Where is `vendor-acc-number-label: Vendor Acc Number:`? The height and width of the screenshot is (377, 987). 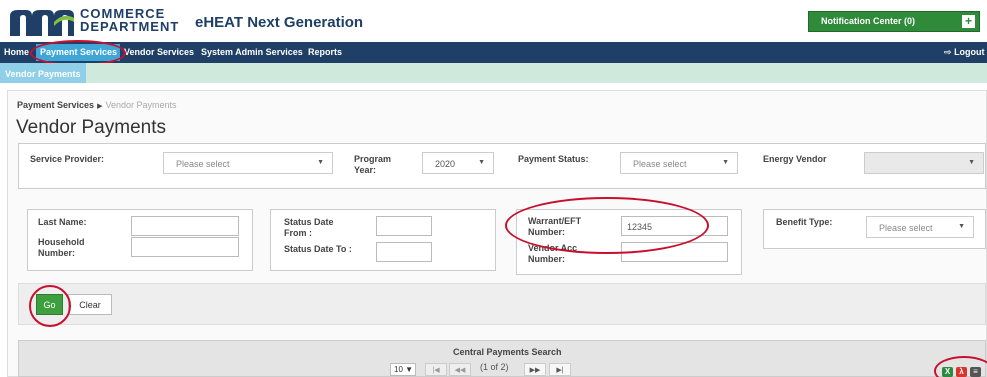
vendor-acc-number-label: Vendor Acc Number: is located at coordinates (553, 253).